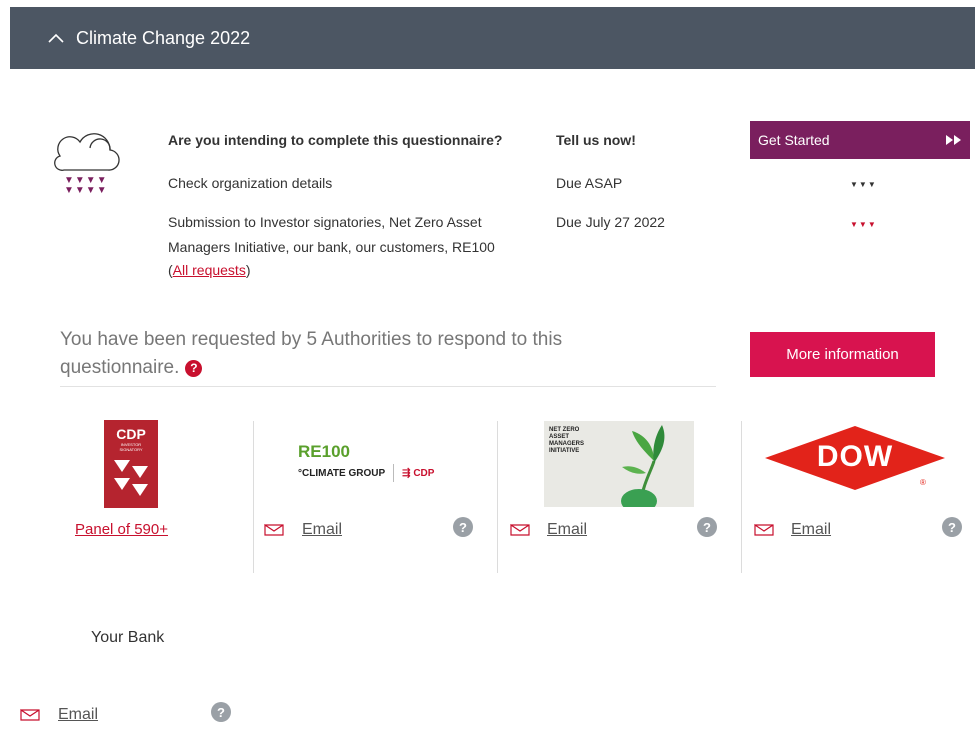  I want to click on re100-logo: RE100 °CLIMATE GROUP ⇶ CDP, so click(366, 462).